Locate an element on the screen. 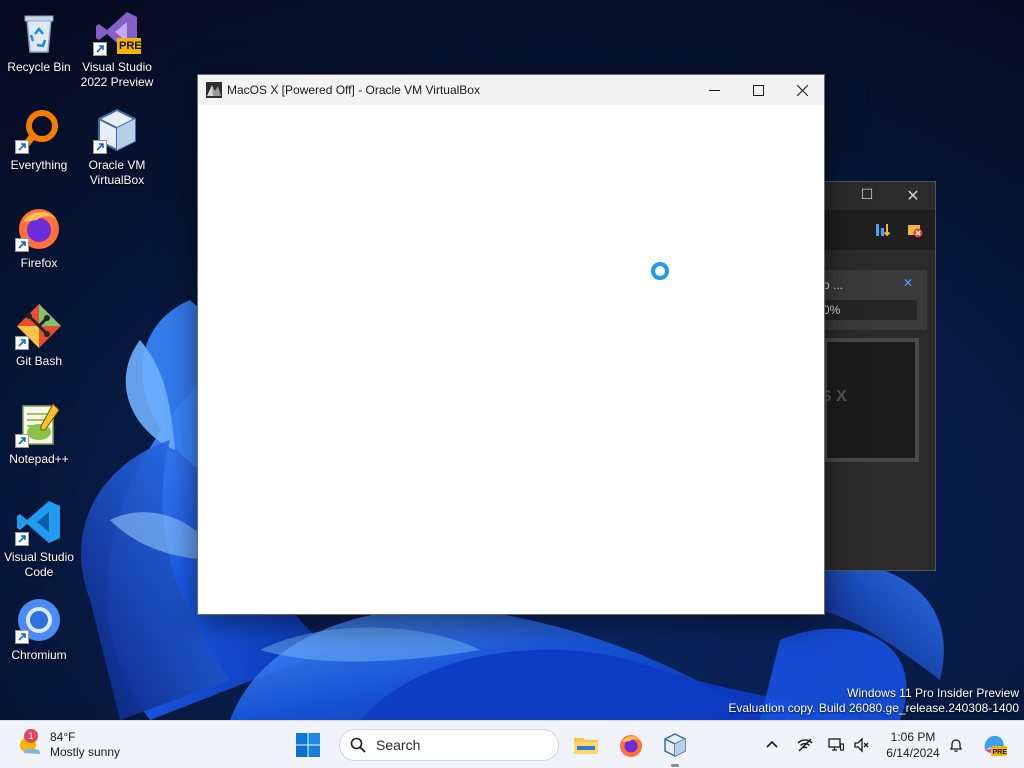  desktop-icon-label: Oracle VM VirtualBox is located at coordinates (117, 172).